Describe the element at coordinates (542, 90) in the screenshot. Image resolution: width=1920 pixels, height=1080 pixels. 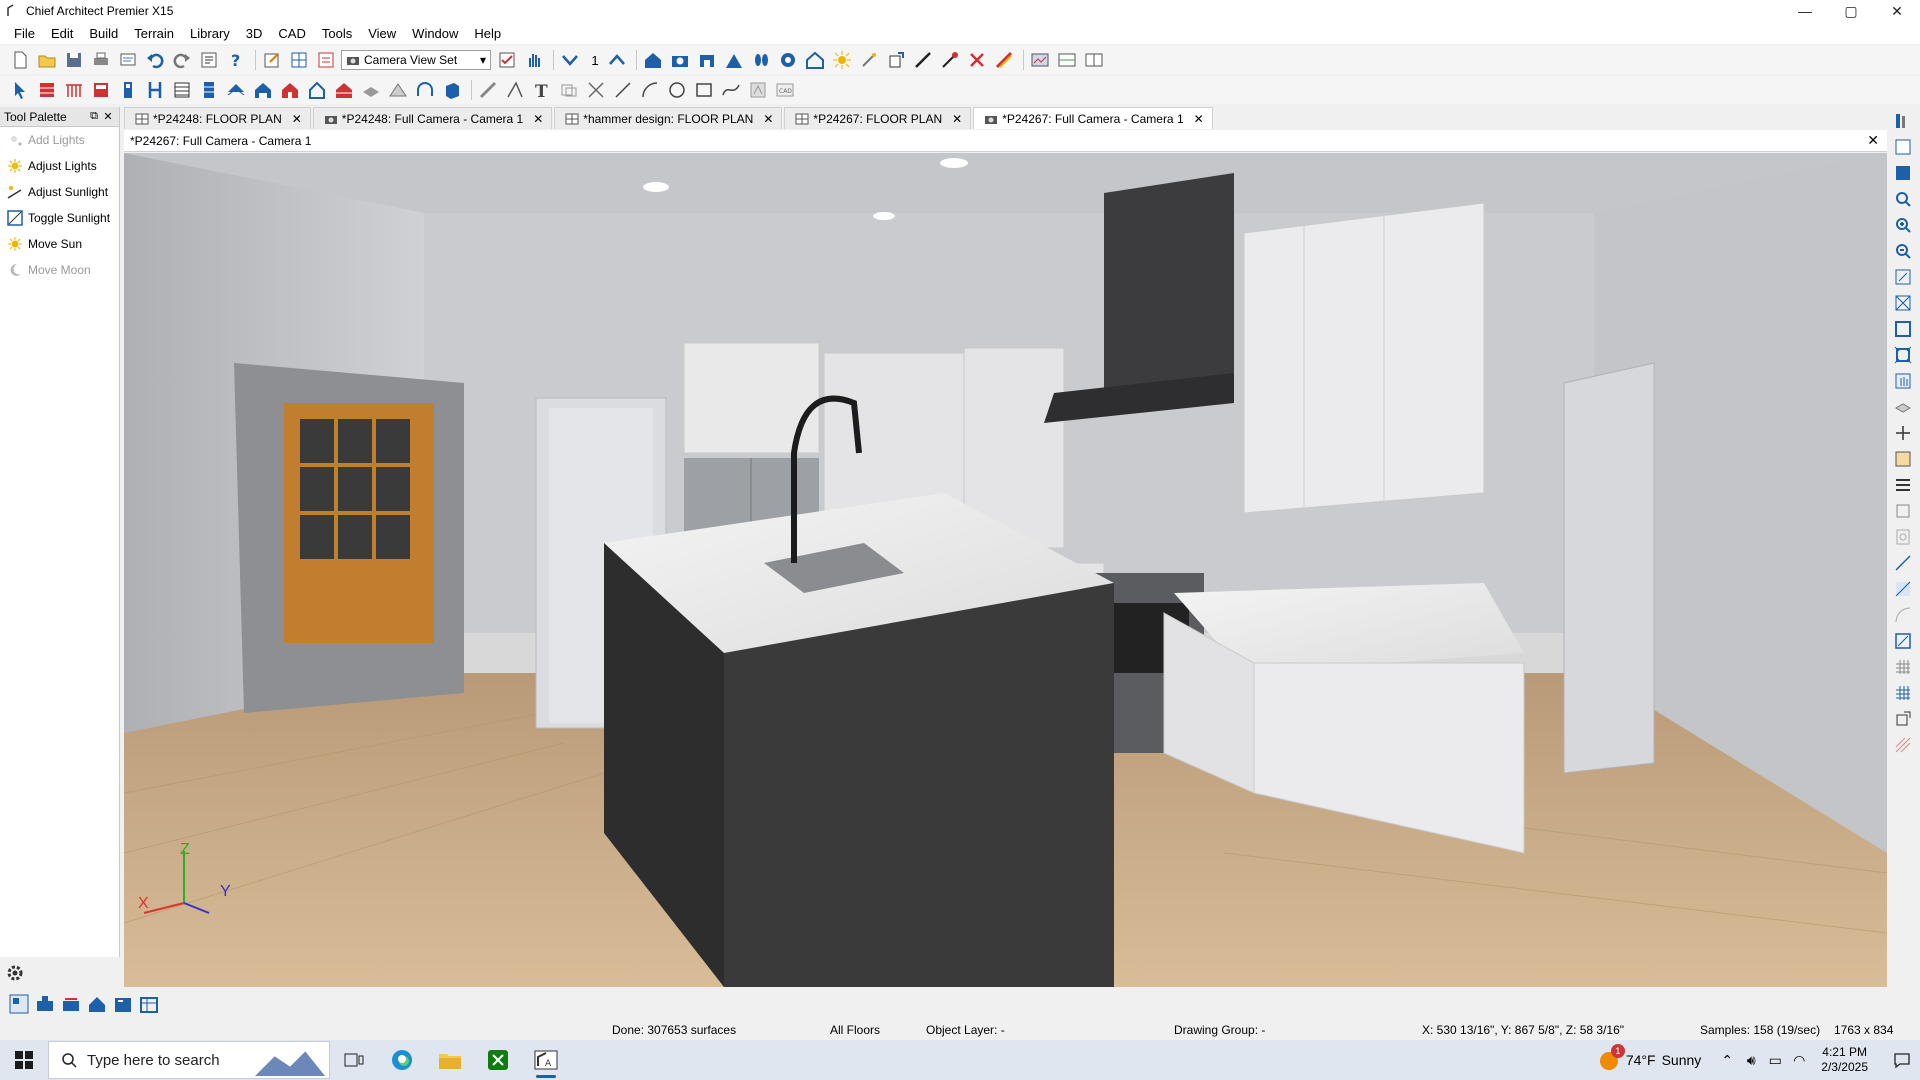
I see `text-tool-icon: T` at that location.